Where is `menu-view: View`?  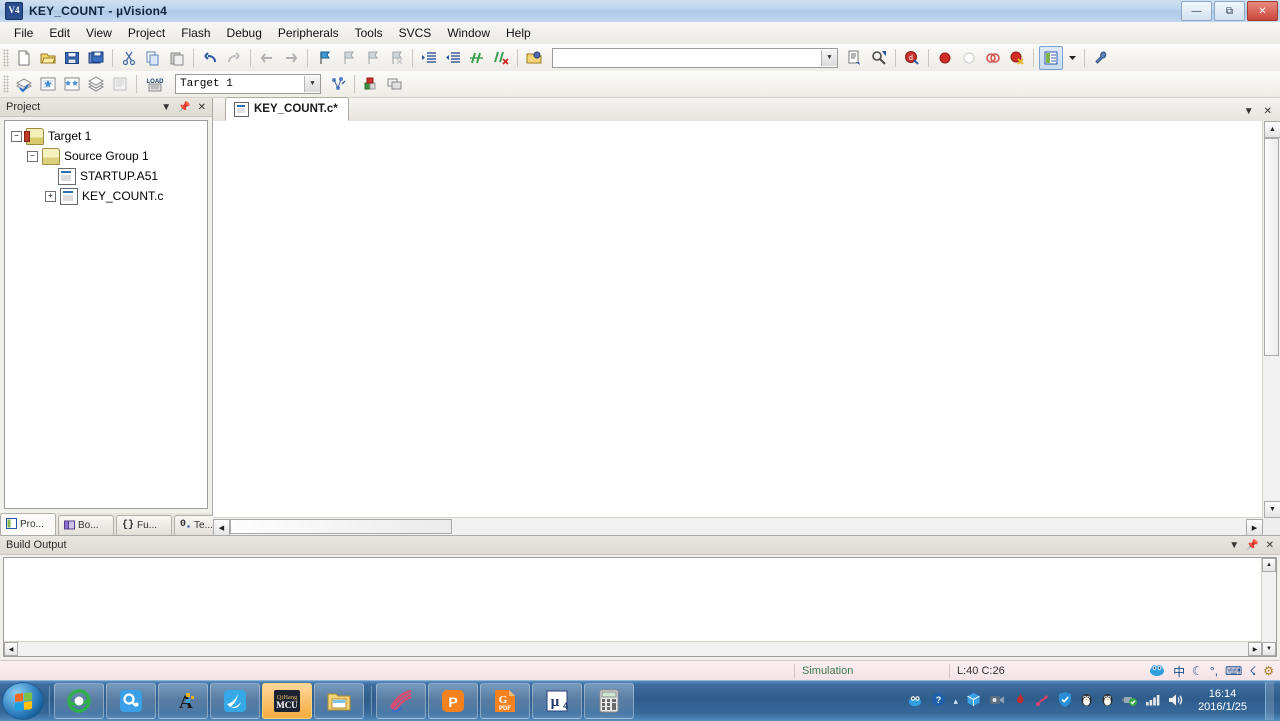 menu-view: View is located at coordinates (99, 33).